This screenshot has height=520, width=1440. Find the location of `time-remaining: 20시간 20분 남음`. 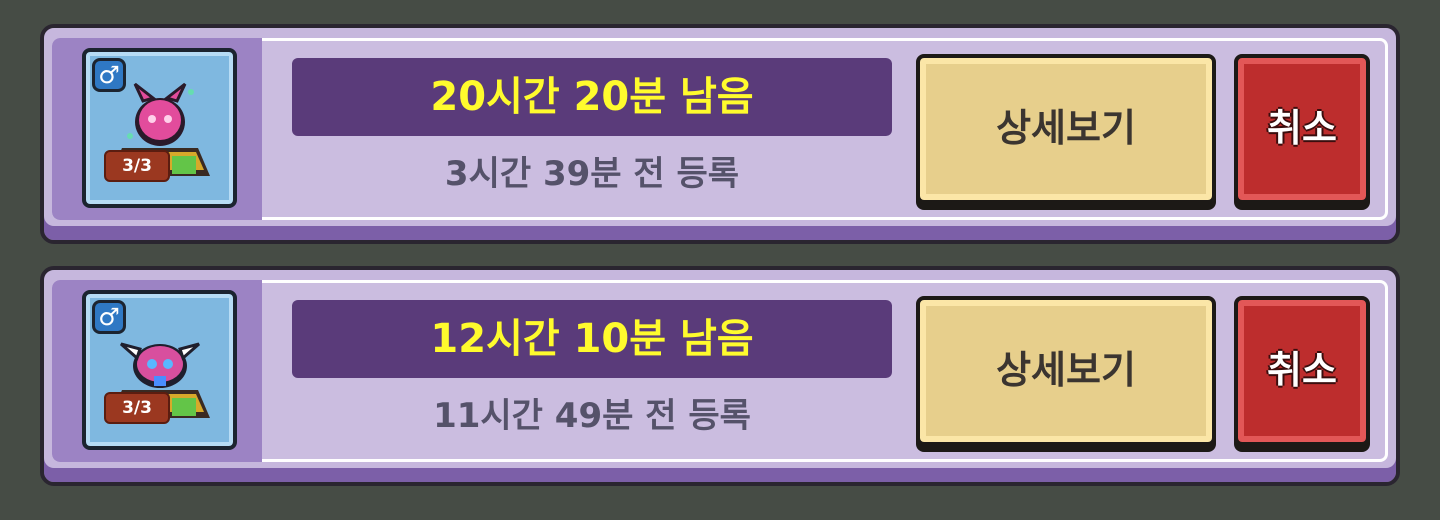

time-remaining: 20시간 20분 남음 is located at coordinates (592, 97).